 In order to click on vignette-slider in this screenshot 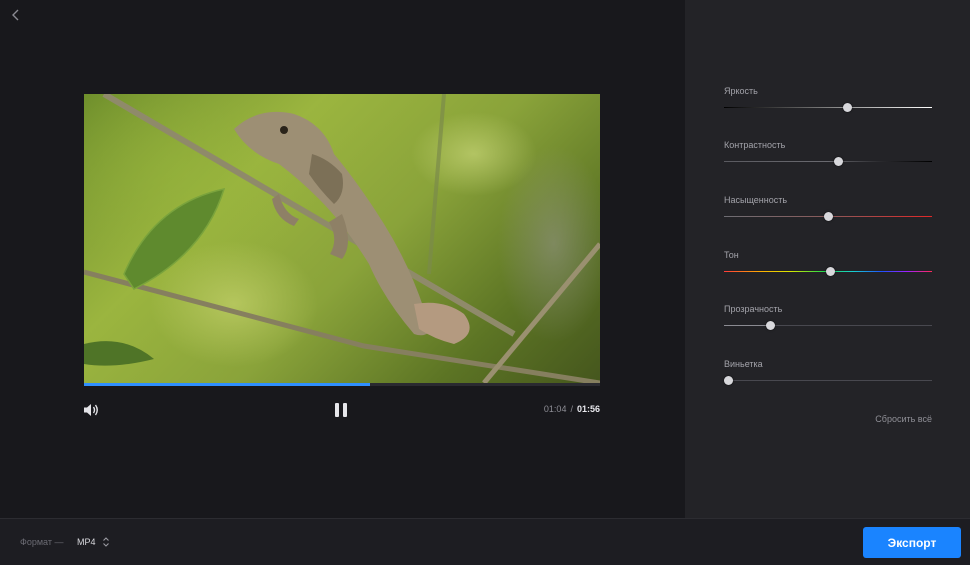, I will do `click(828, 381)`.